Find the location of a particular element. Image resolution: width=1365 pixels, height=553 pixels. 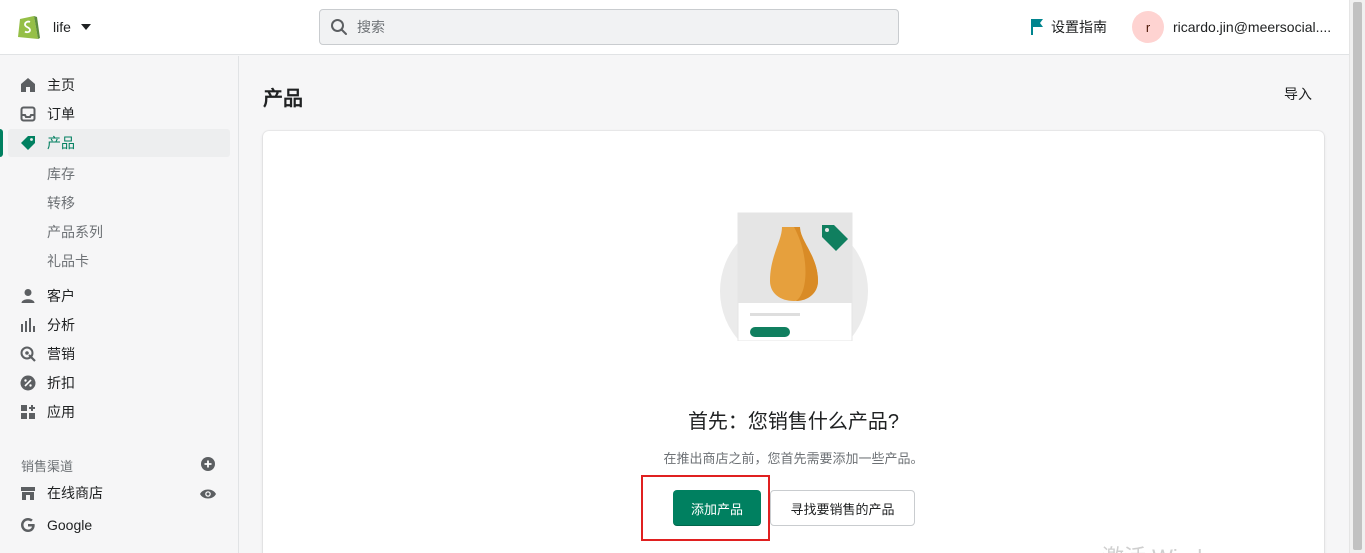

page-title: 产品 is located at coordinates (283, 99).